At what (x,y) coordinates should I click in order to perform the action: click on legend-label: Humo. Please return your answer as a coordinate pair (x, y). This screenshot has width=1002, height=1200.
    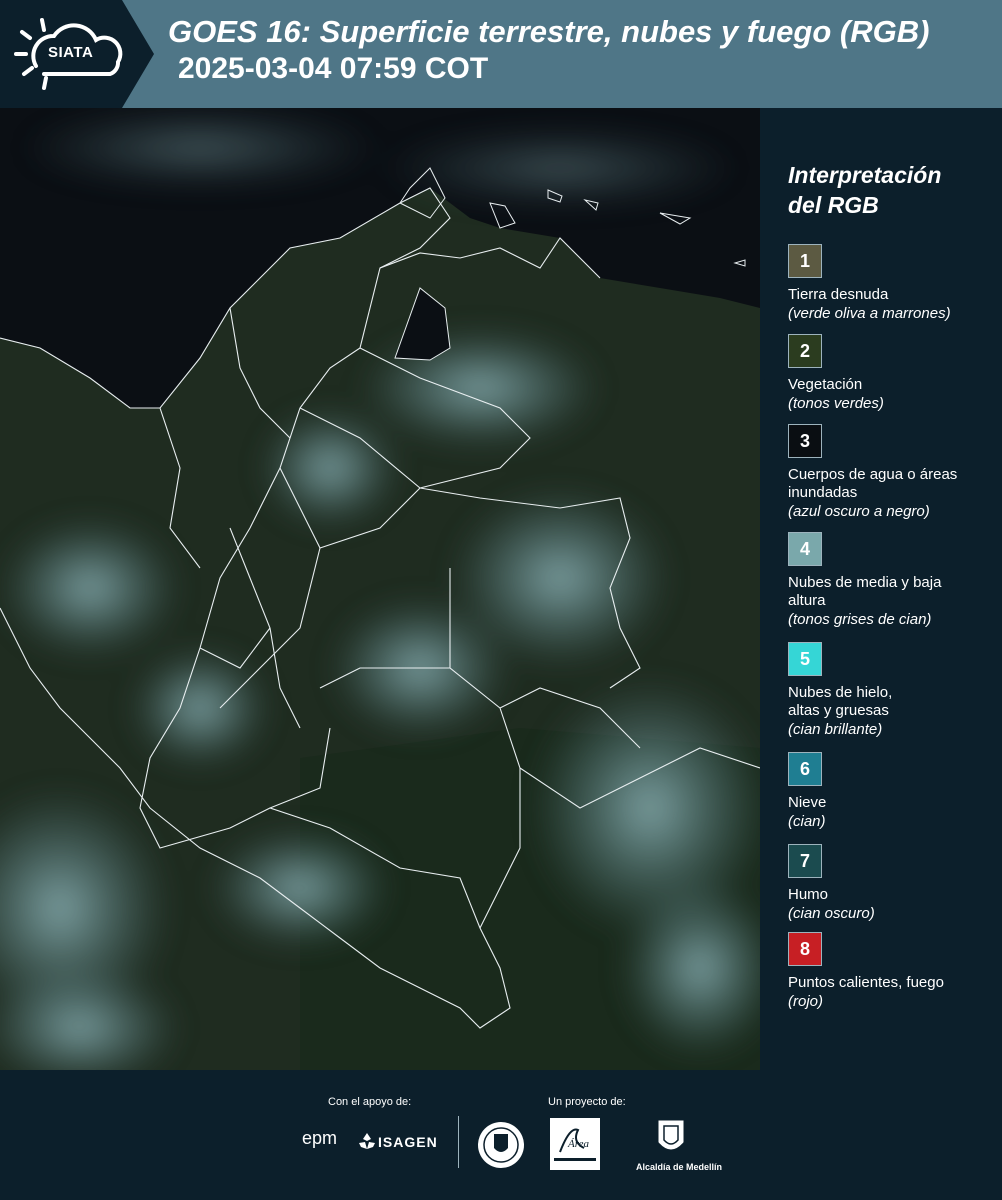
    Looking at the image, I should click on (808, 894).